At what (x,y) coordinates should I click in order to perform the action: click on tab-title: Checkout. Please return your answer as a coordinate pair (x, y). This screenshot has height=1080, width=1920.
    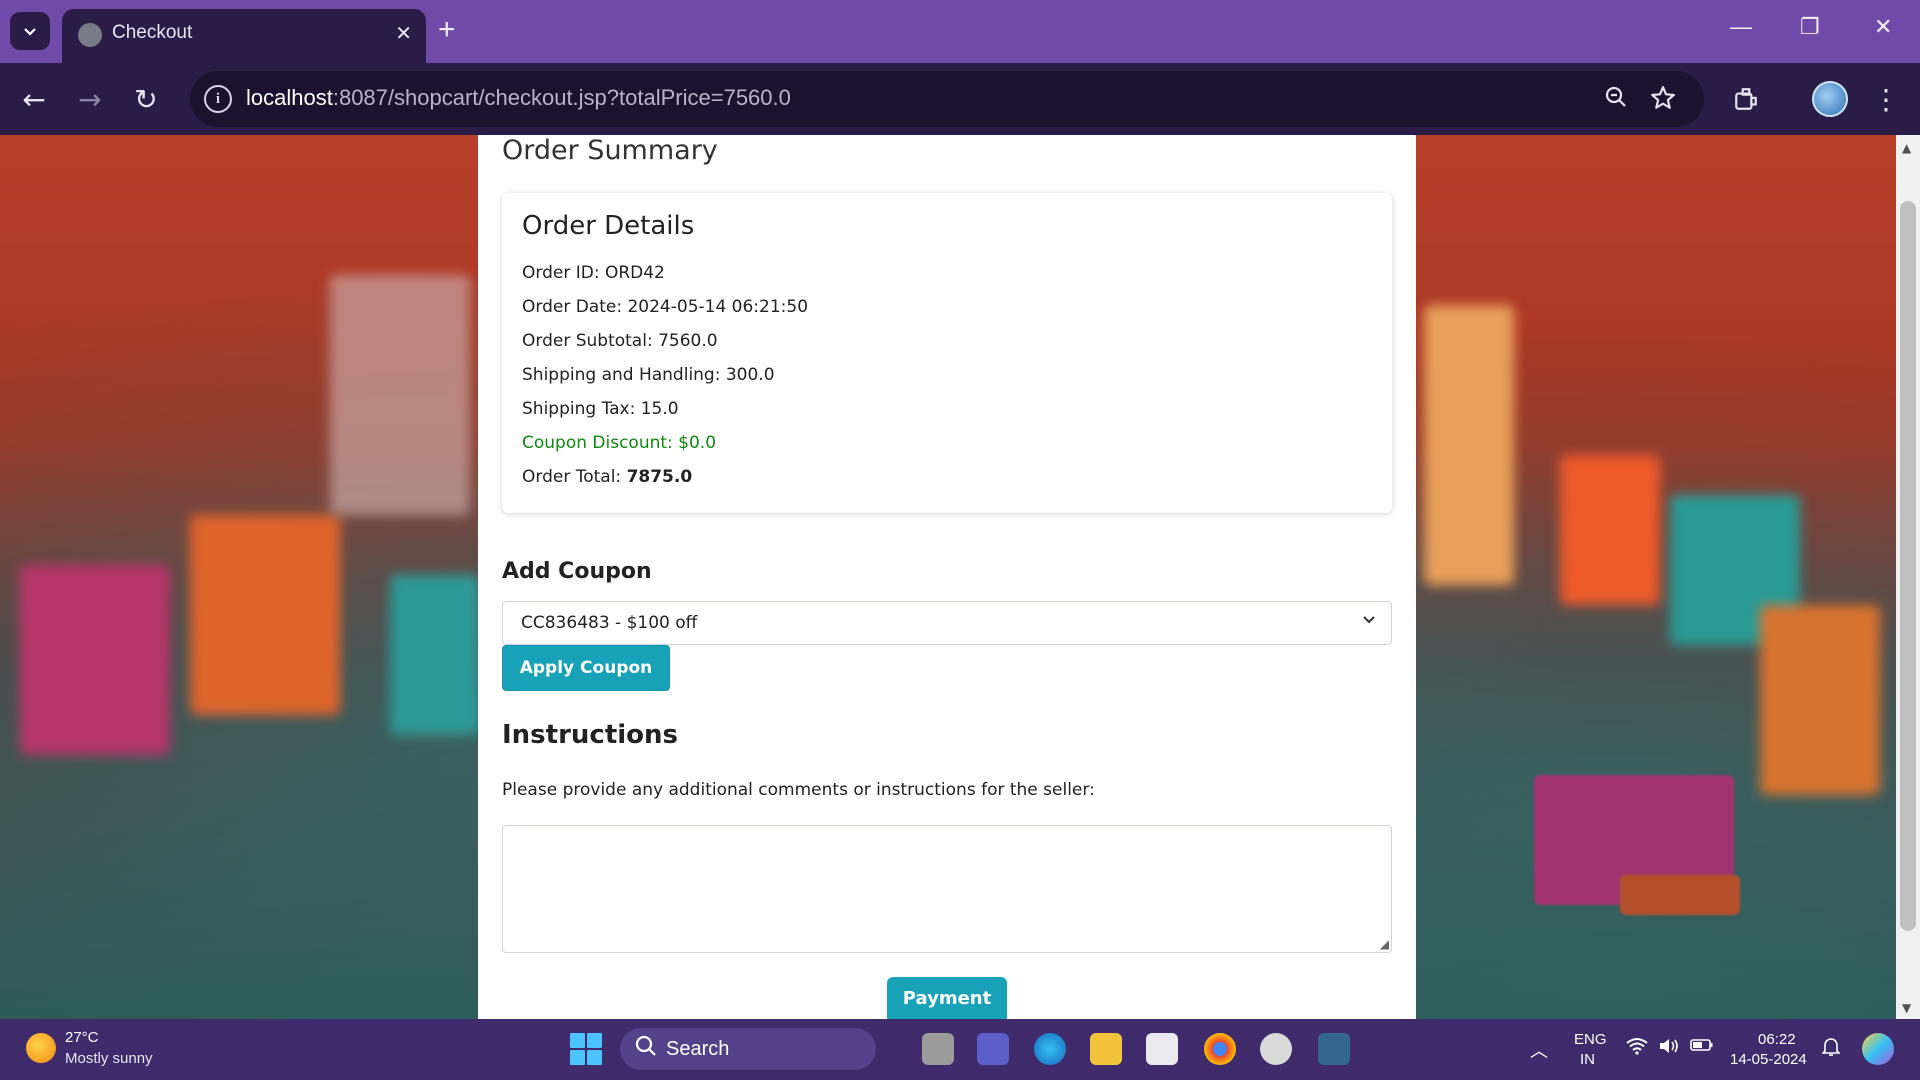
    Looking at the image, I should click on (152, 32).